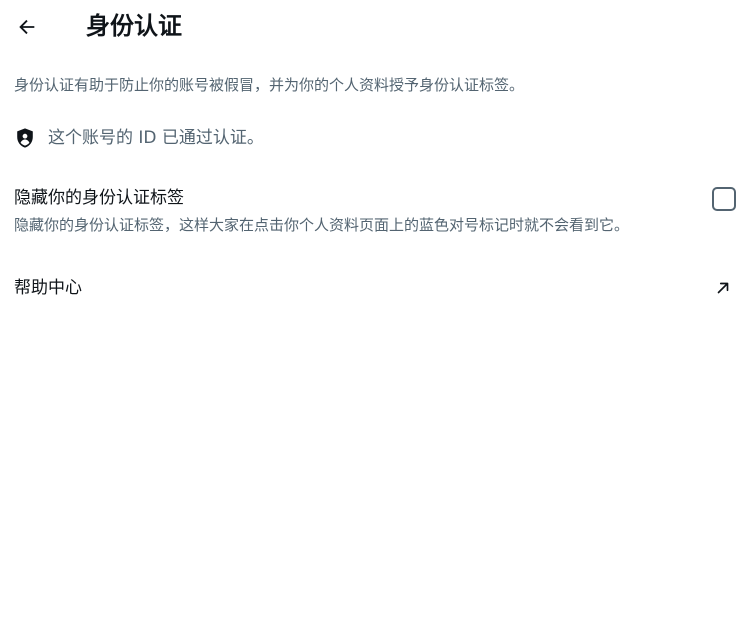 This screenshot has height=644, width=750. I want to click on arrow-left-icon, so click(27, 27).